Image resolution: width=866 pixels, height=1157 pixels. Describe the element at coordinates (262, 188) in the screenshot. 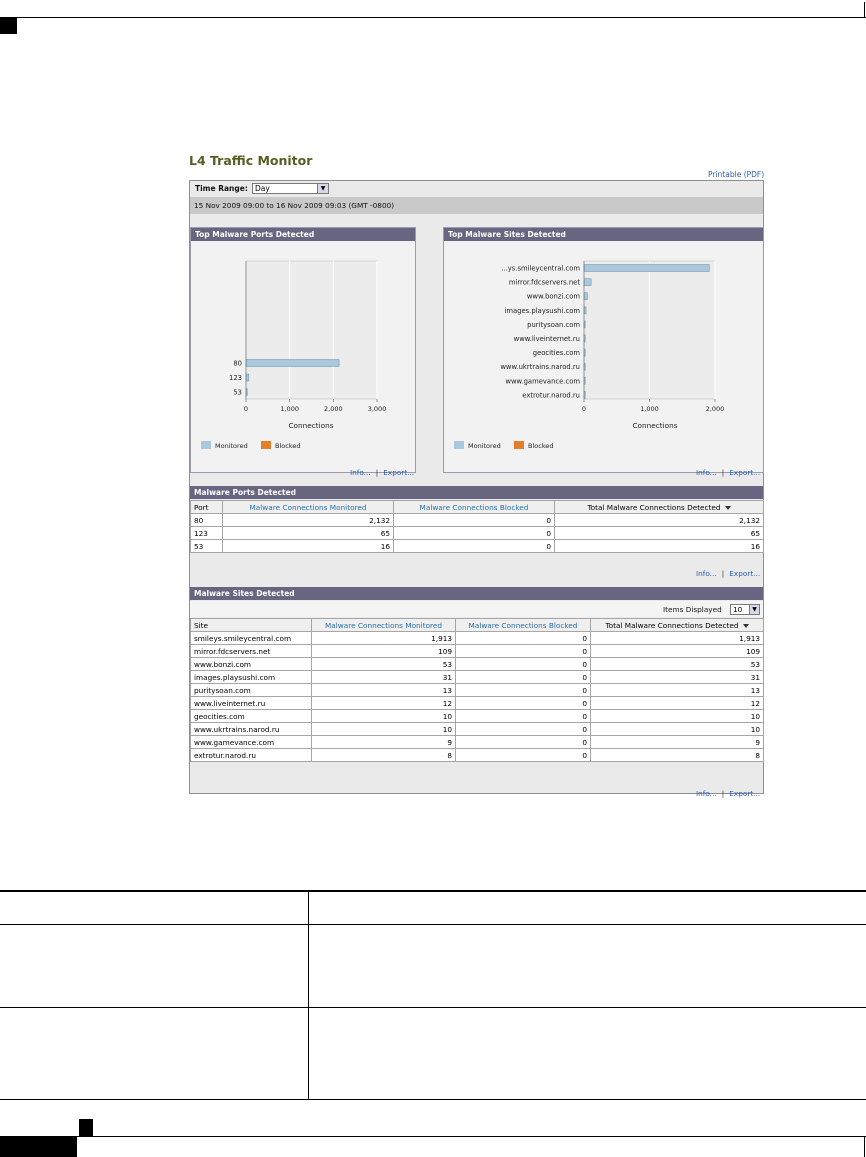

I see `time-range-value: Day` at that location.